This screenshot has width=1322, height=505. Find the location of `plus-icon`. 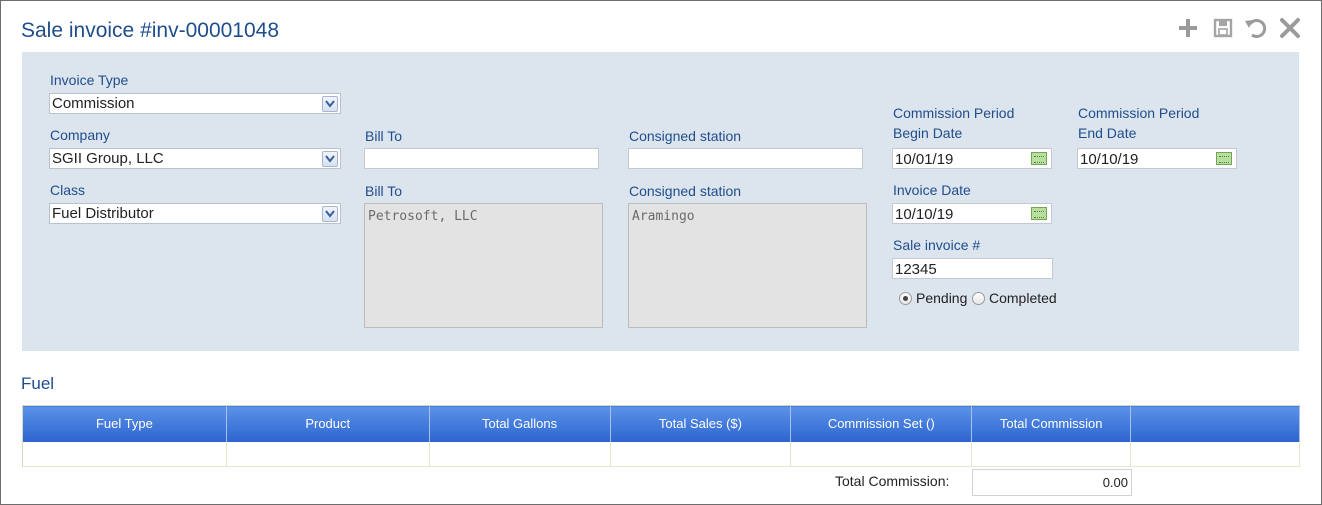

plus-icon is located at coordinates (1188, 28).